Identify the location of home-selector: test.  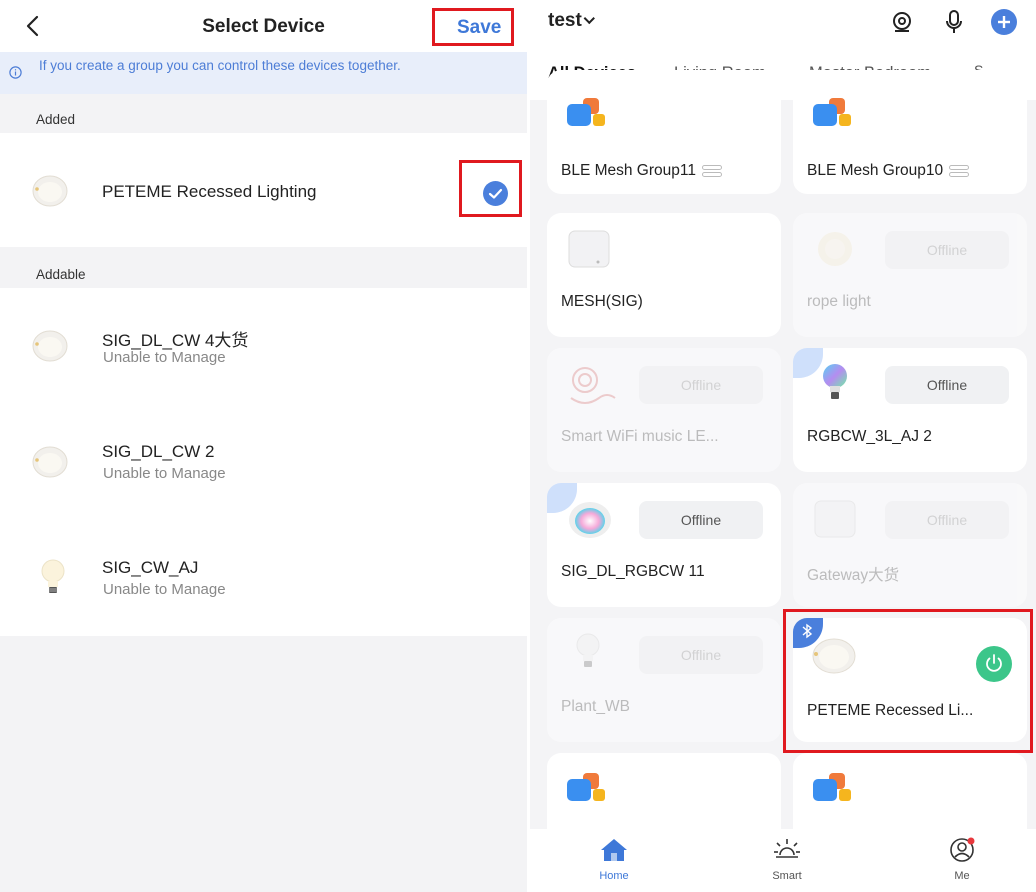
(571, 21).